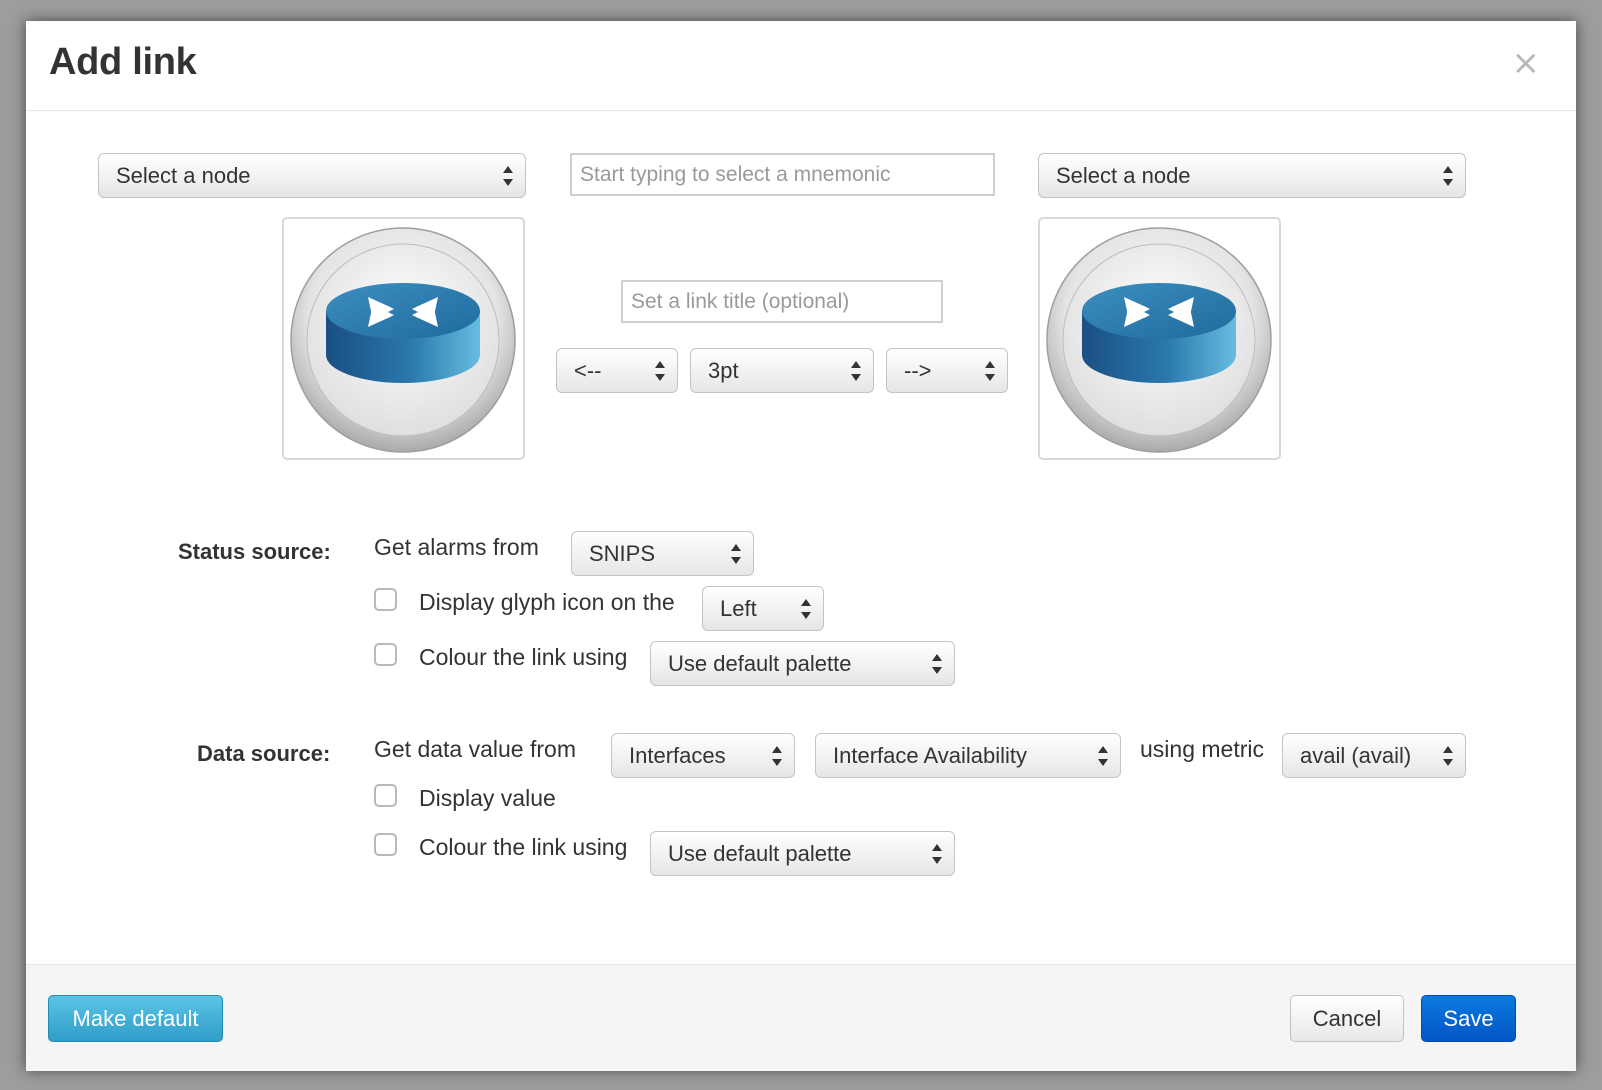 The height and width of the screenshot is (1090, 1602). What do you see at coordinates (264, 753) in the screenshot?
I see `data-source-label: Data source:` at bounding box center [264, 753].